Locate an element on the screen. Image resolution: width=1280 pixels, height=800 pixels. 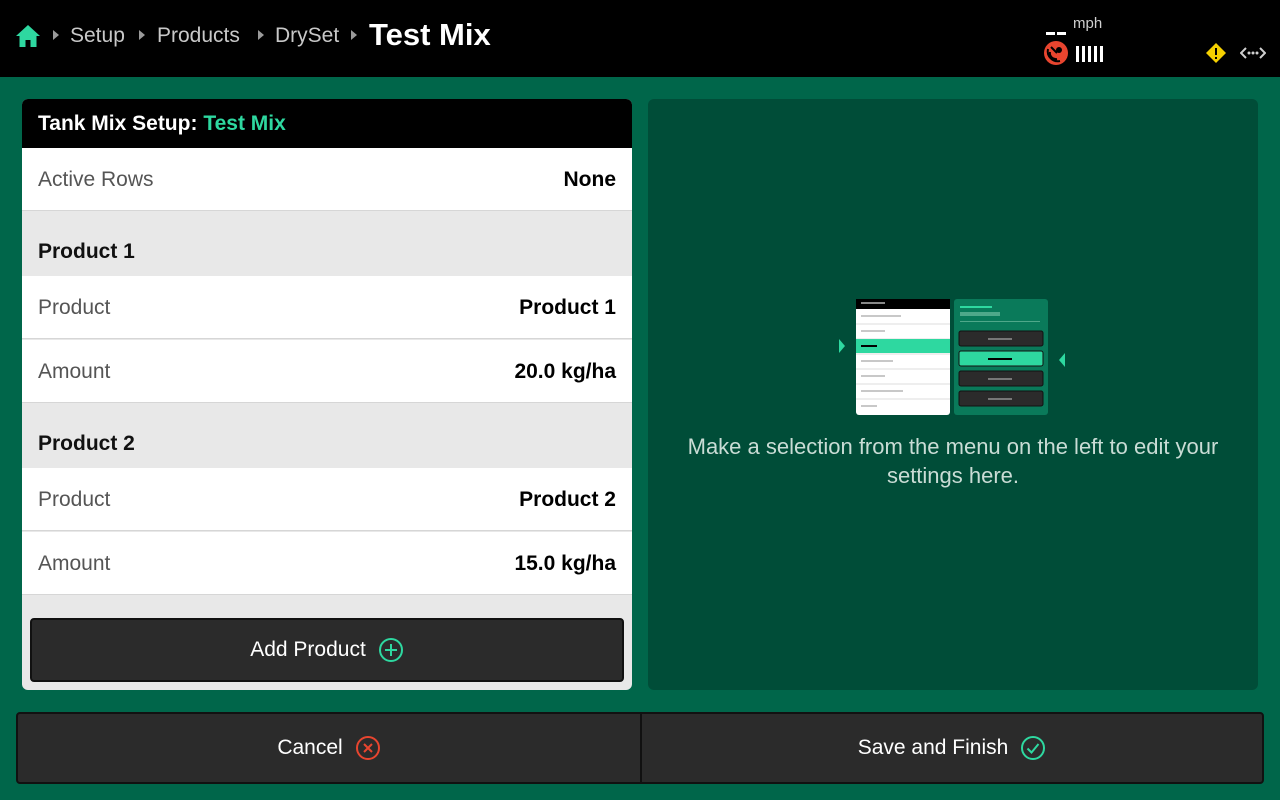
product-2-amount-row: Amount 15.0 kg/ha is located at coordinates (327, 563).